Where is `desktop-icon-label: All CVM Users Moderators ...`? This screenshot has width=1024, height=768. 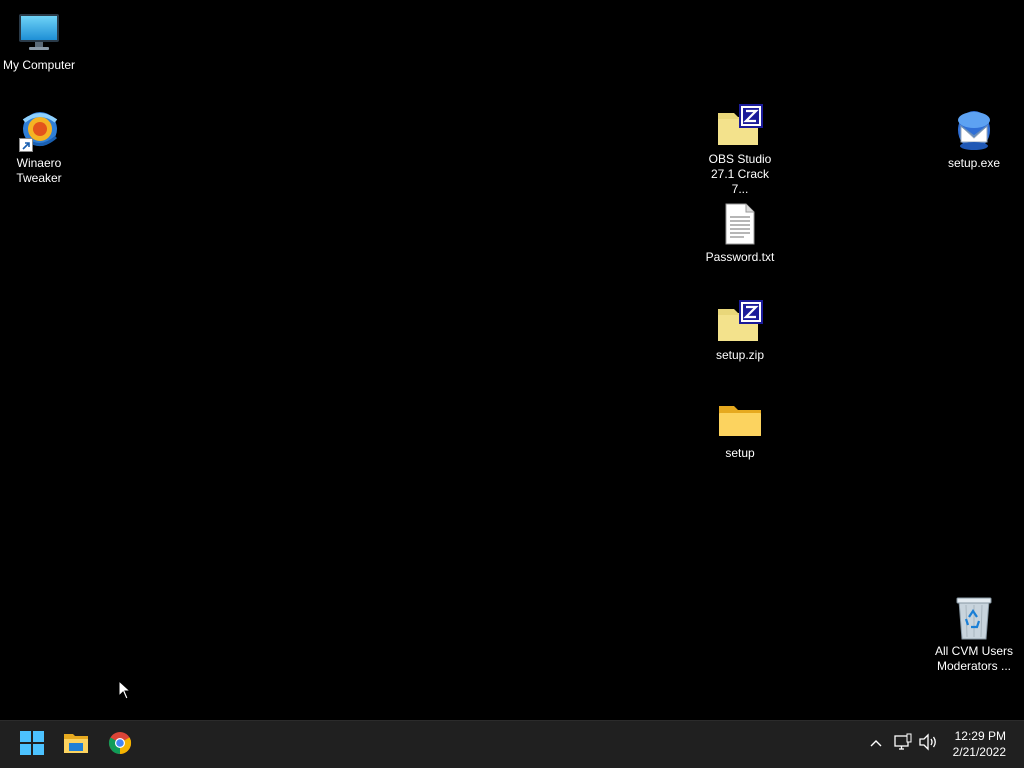 desktop-icon-label: All CVM Users Moderators ... is located at coordinates (974, 658).